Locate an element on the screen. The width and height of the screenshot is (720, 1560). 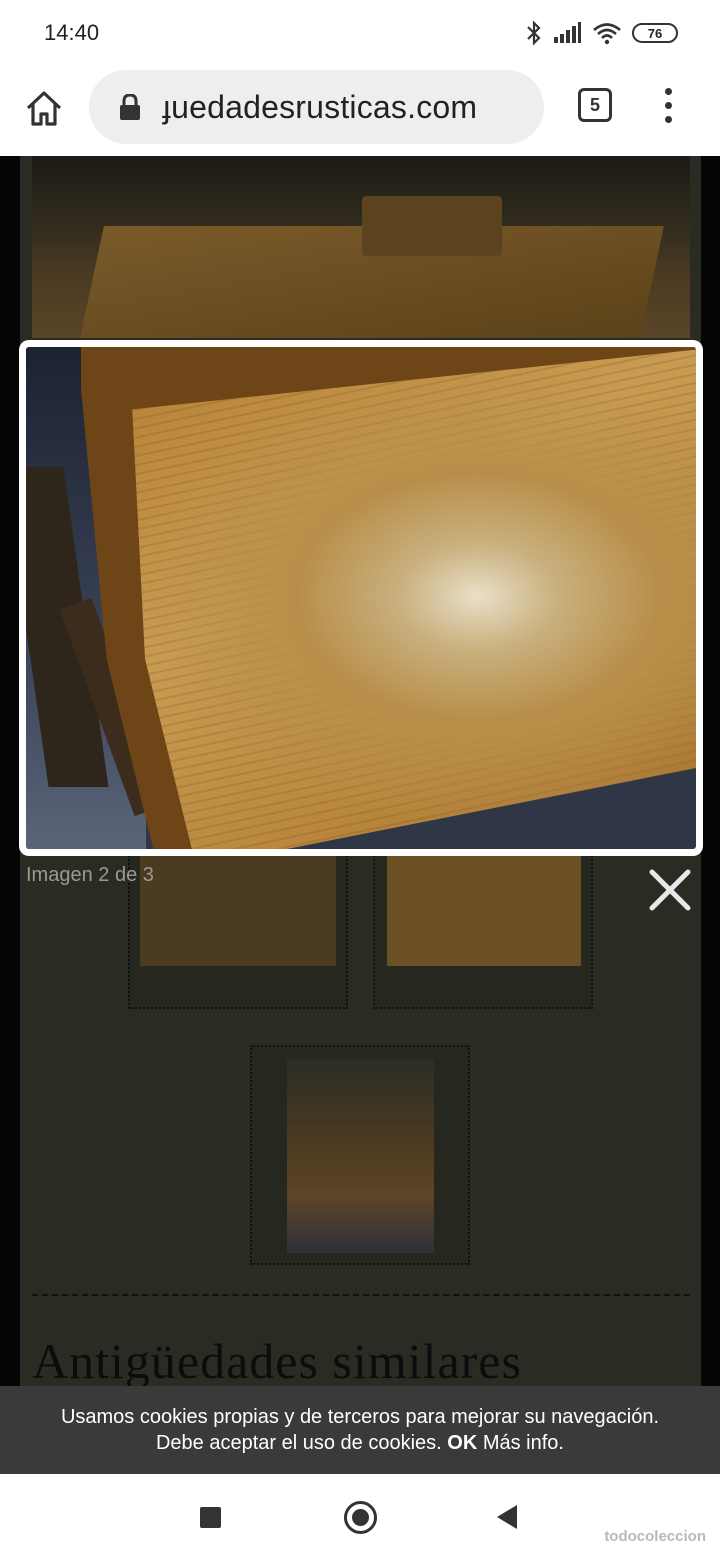
browser-toolbar: ɟuedadesrusticas.com 5 is located at coordinates (360, 111).